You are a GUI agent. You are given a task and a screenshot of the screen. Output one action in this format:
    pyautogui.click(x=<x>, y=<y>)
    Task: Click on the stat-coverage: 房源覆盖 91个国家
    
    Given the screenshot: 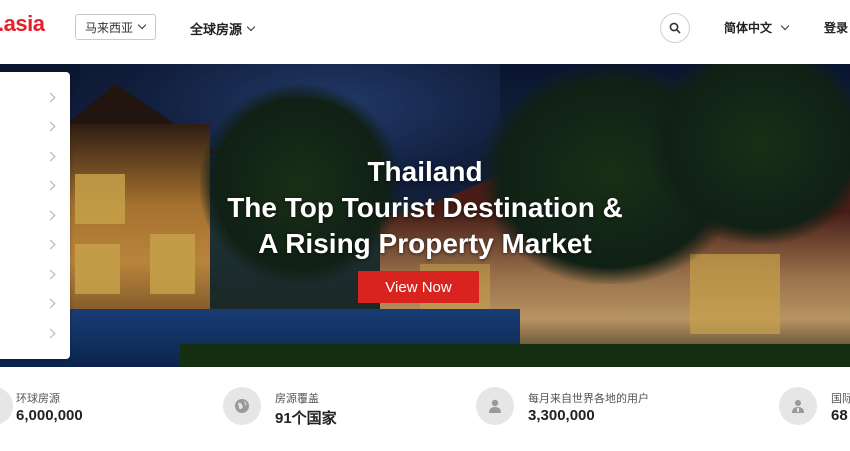 What is the action you would take?
    pyautogui.click(x=293, y=407)
    